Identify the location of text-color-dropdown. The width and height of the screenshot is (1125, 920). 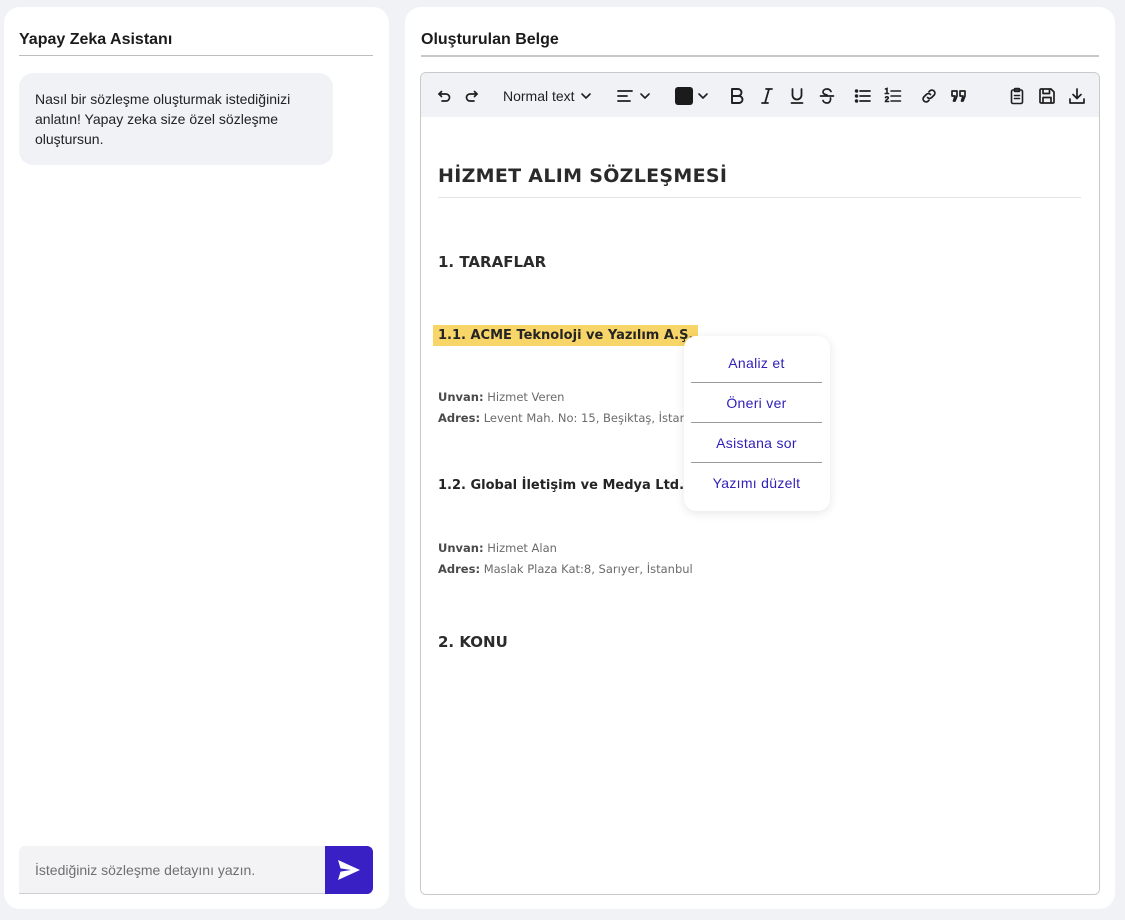
(692, 96).